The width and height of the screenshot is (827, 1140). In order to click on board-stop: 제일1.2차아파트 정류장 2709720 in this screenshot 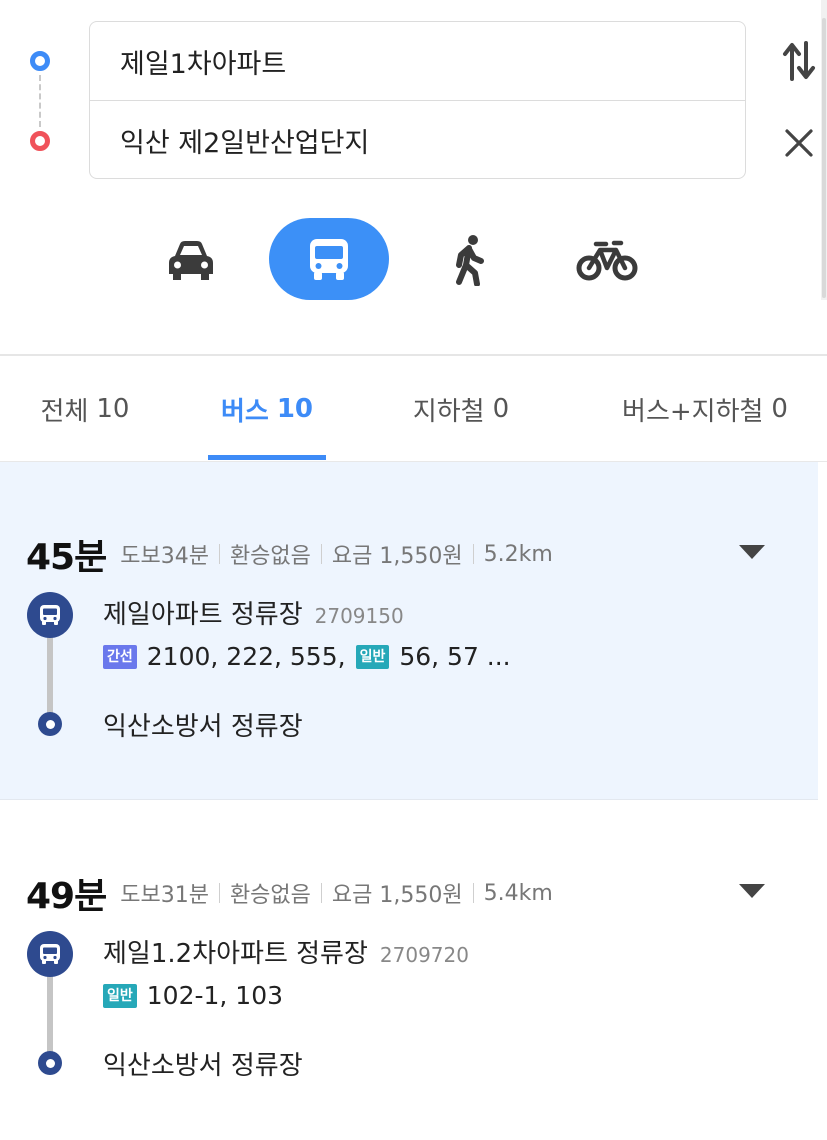, I will do `click(286, 951)`.